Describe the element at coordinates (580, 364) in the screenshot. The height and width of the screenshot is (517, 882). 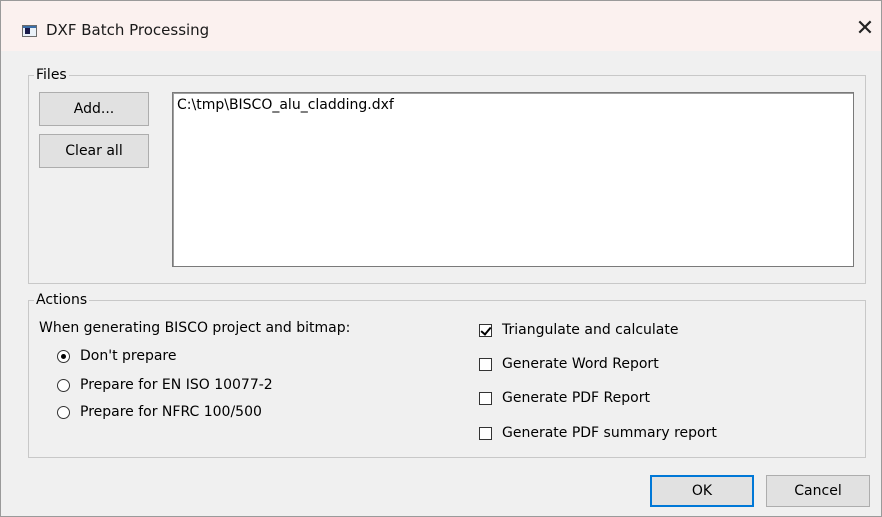
I see `check-word-report-label: Generate Word Report` at that location.